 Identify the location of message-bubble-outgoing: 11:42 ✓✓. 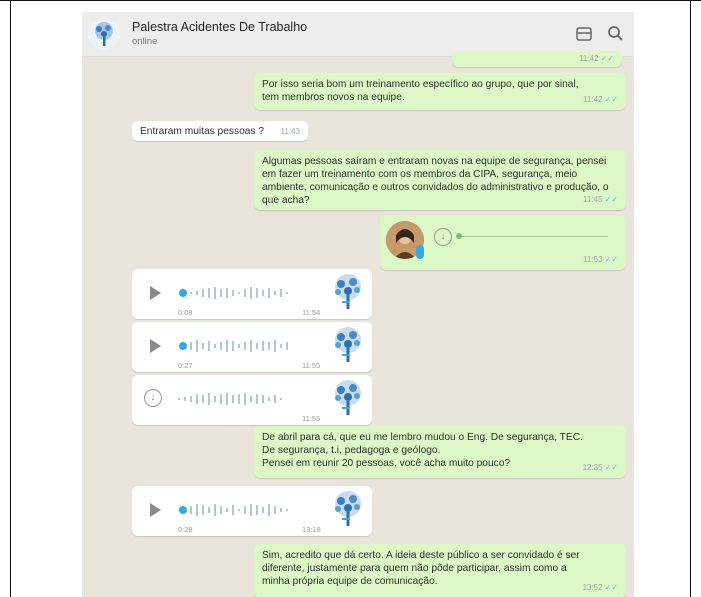
(537, 59).